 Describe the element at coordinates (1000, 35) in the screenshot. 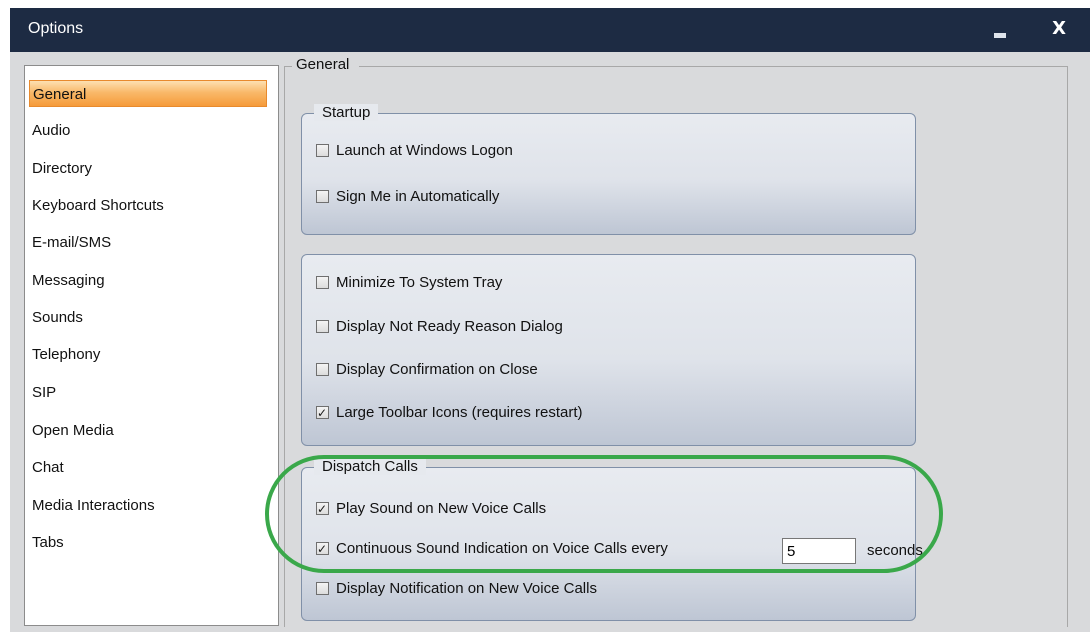

I see `minimize-icon` at that location.